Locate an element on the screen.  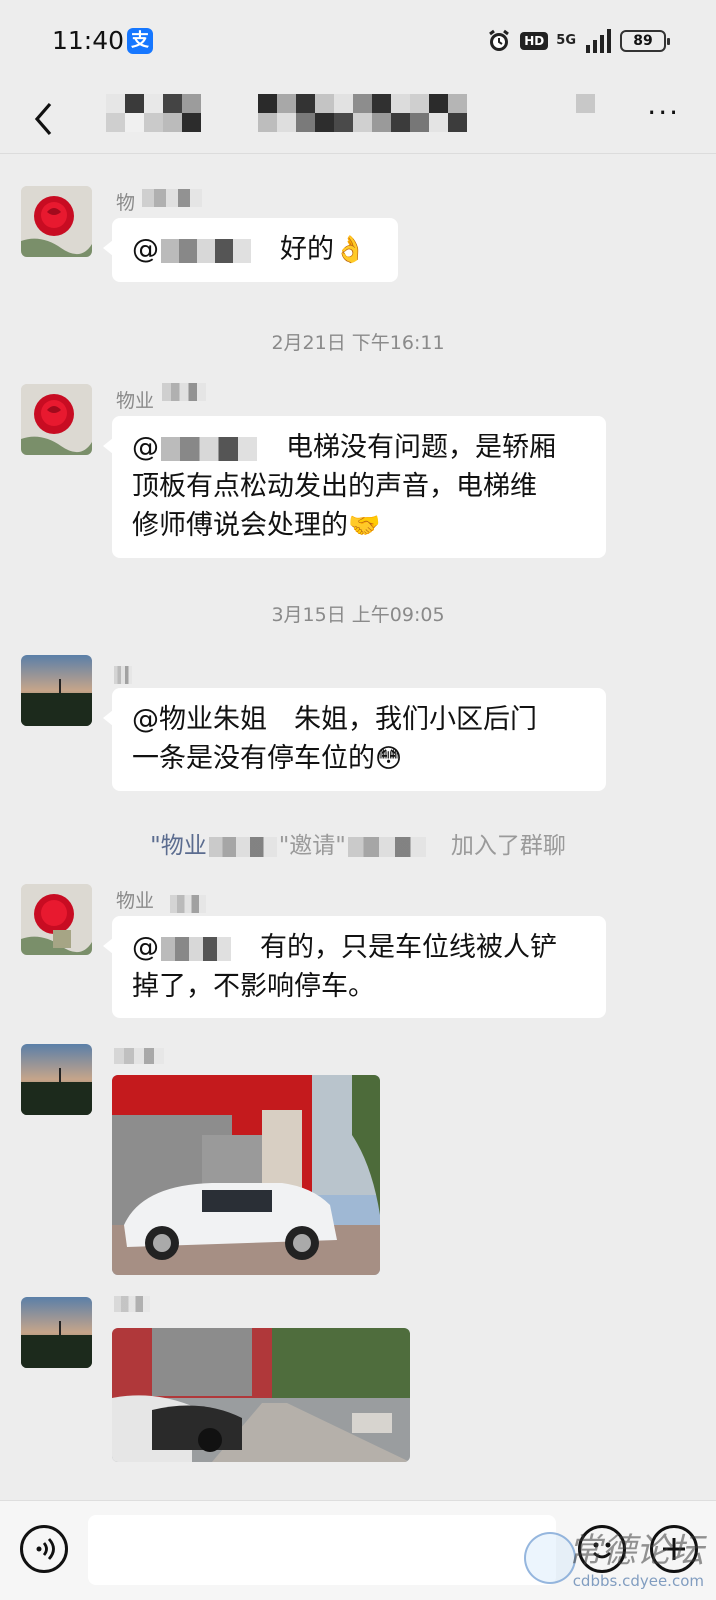
message-line: 一条是没有停车位的😳 is located at coordinates (359, 759).